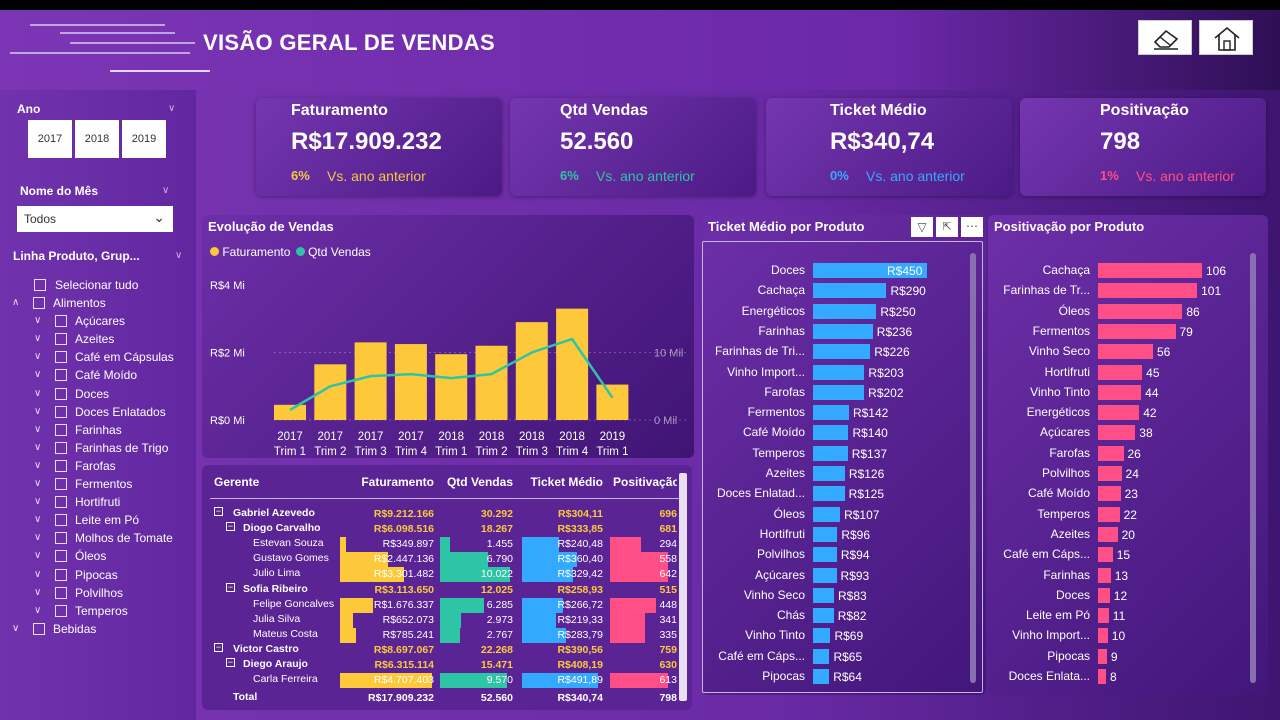 The height and width of the screenshot is (720, 1280). I want to click on table-row: Julio Lima R$3.301.482 10.022 R$329,42 642, so click(440, 575).